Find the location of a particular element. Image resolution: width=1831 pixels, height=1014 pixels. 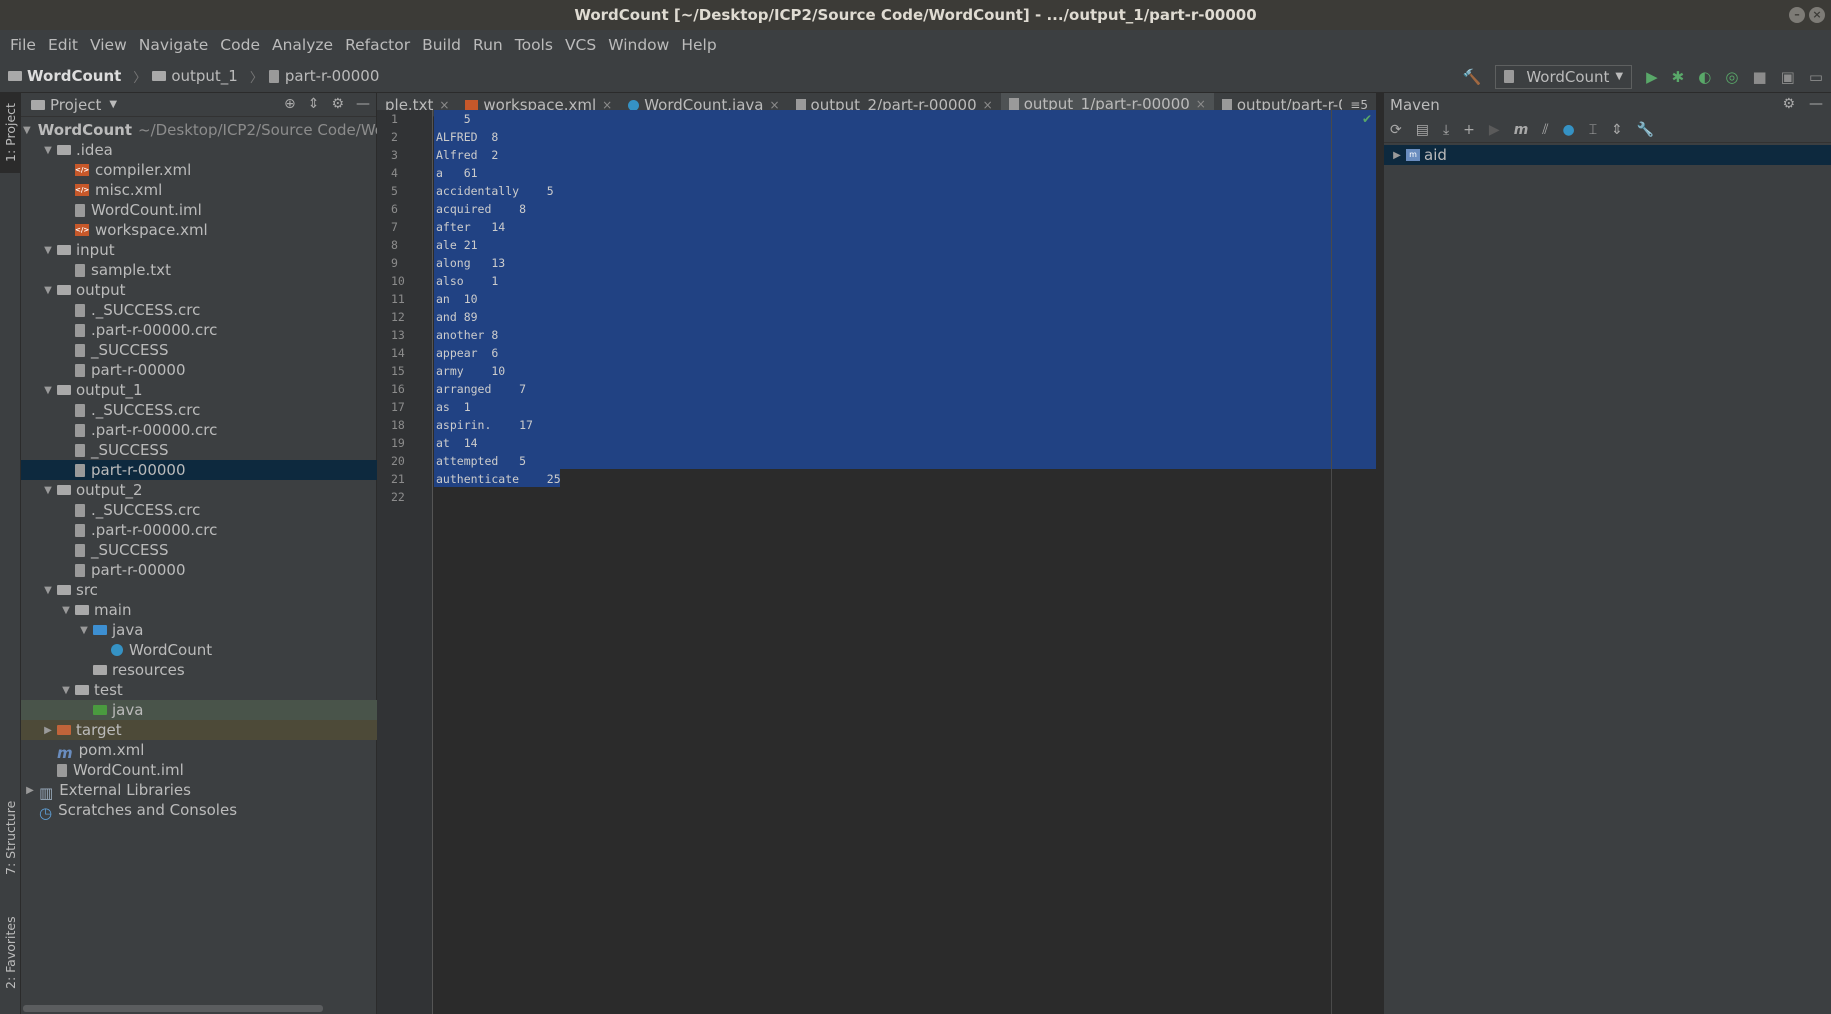

project-tool-tab: 1: Project is located at coordinates (10, 133).